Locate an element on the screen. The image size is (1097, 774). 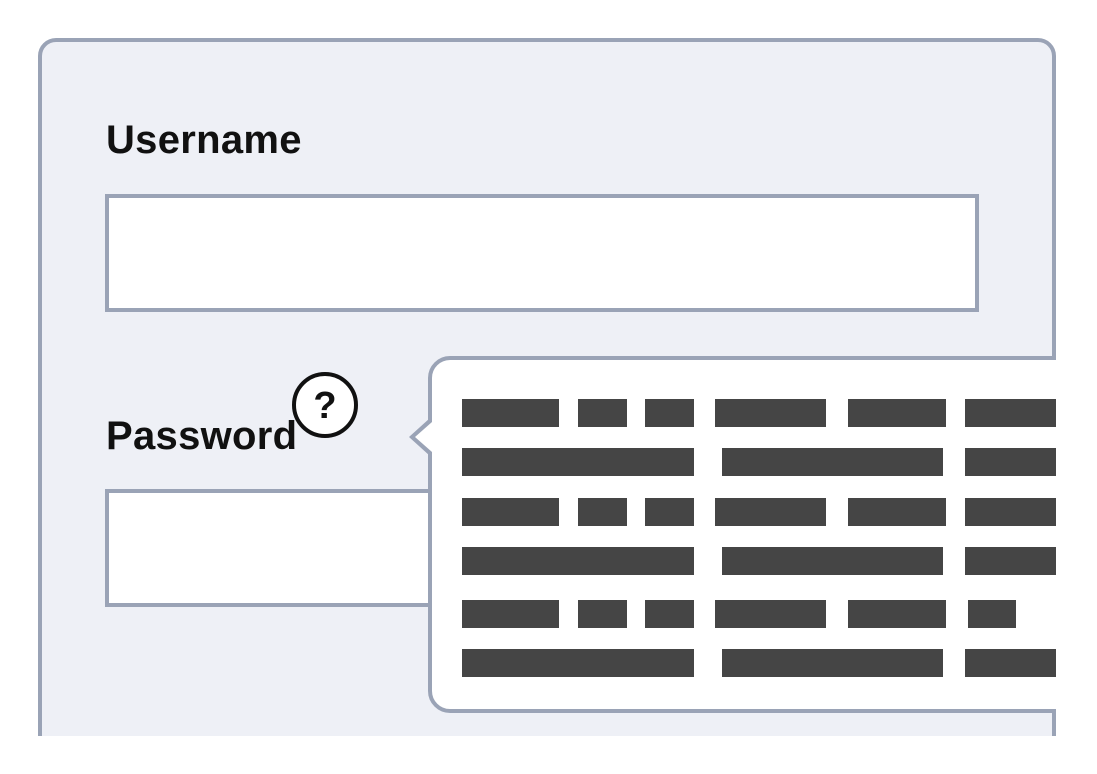
question-circle-icon: ? is located at coordinates (325, 406).